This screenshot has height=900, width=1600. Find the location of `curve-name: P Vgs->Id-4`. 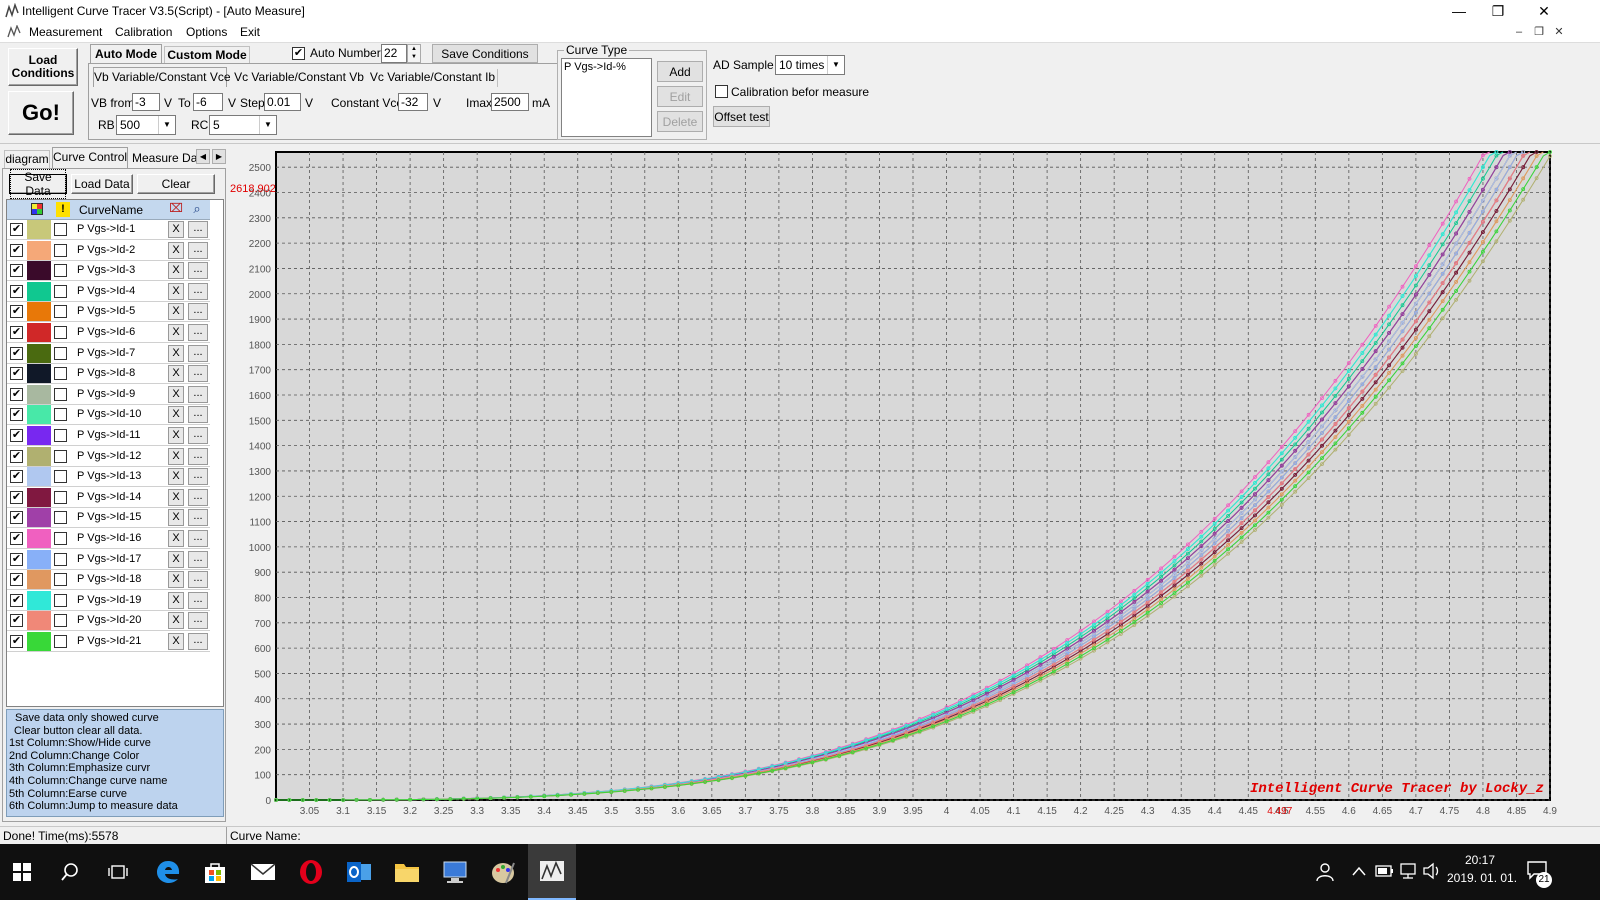

curve-name: P Vgs->Id-4 is located at coordinates (106, 291).